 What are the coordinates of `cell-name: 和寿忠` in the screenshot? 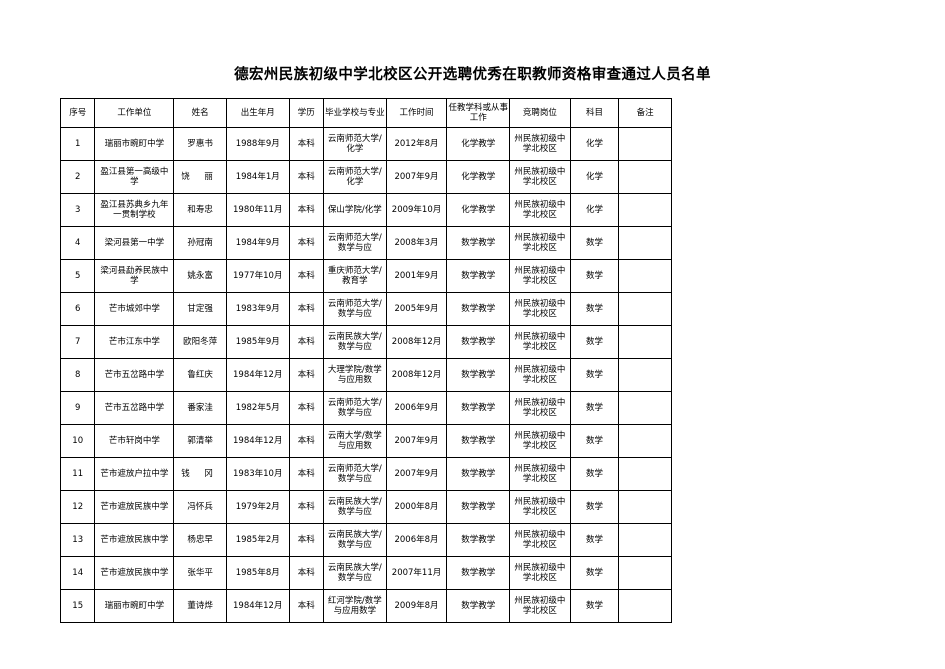 It's located at (200, 210).